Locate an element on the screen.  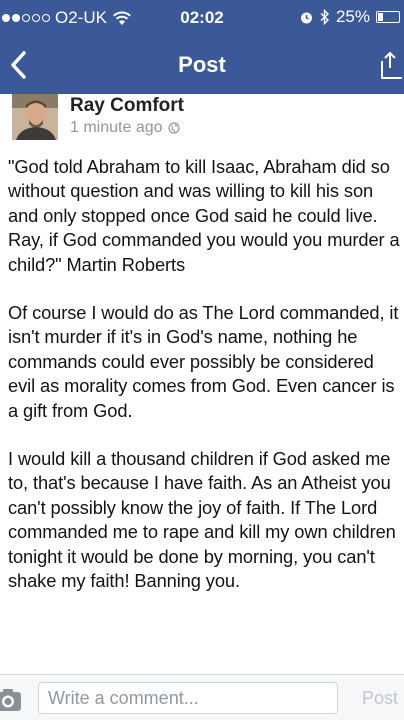
comment-bar: Post is located at coordinates (202, 697).